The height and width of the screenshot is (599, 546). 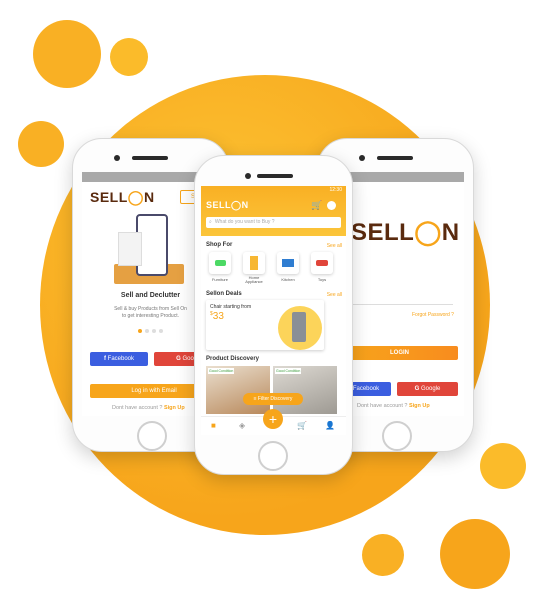 I want to click on google-button: G Google, so click(x=427, y=389).